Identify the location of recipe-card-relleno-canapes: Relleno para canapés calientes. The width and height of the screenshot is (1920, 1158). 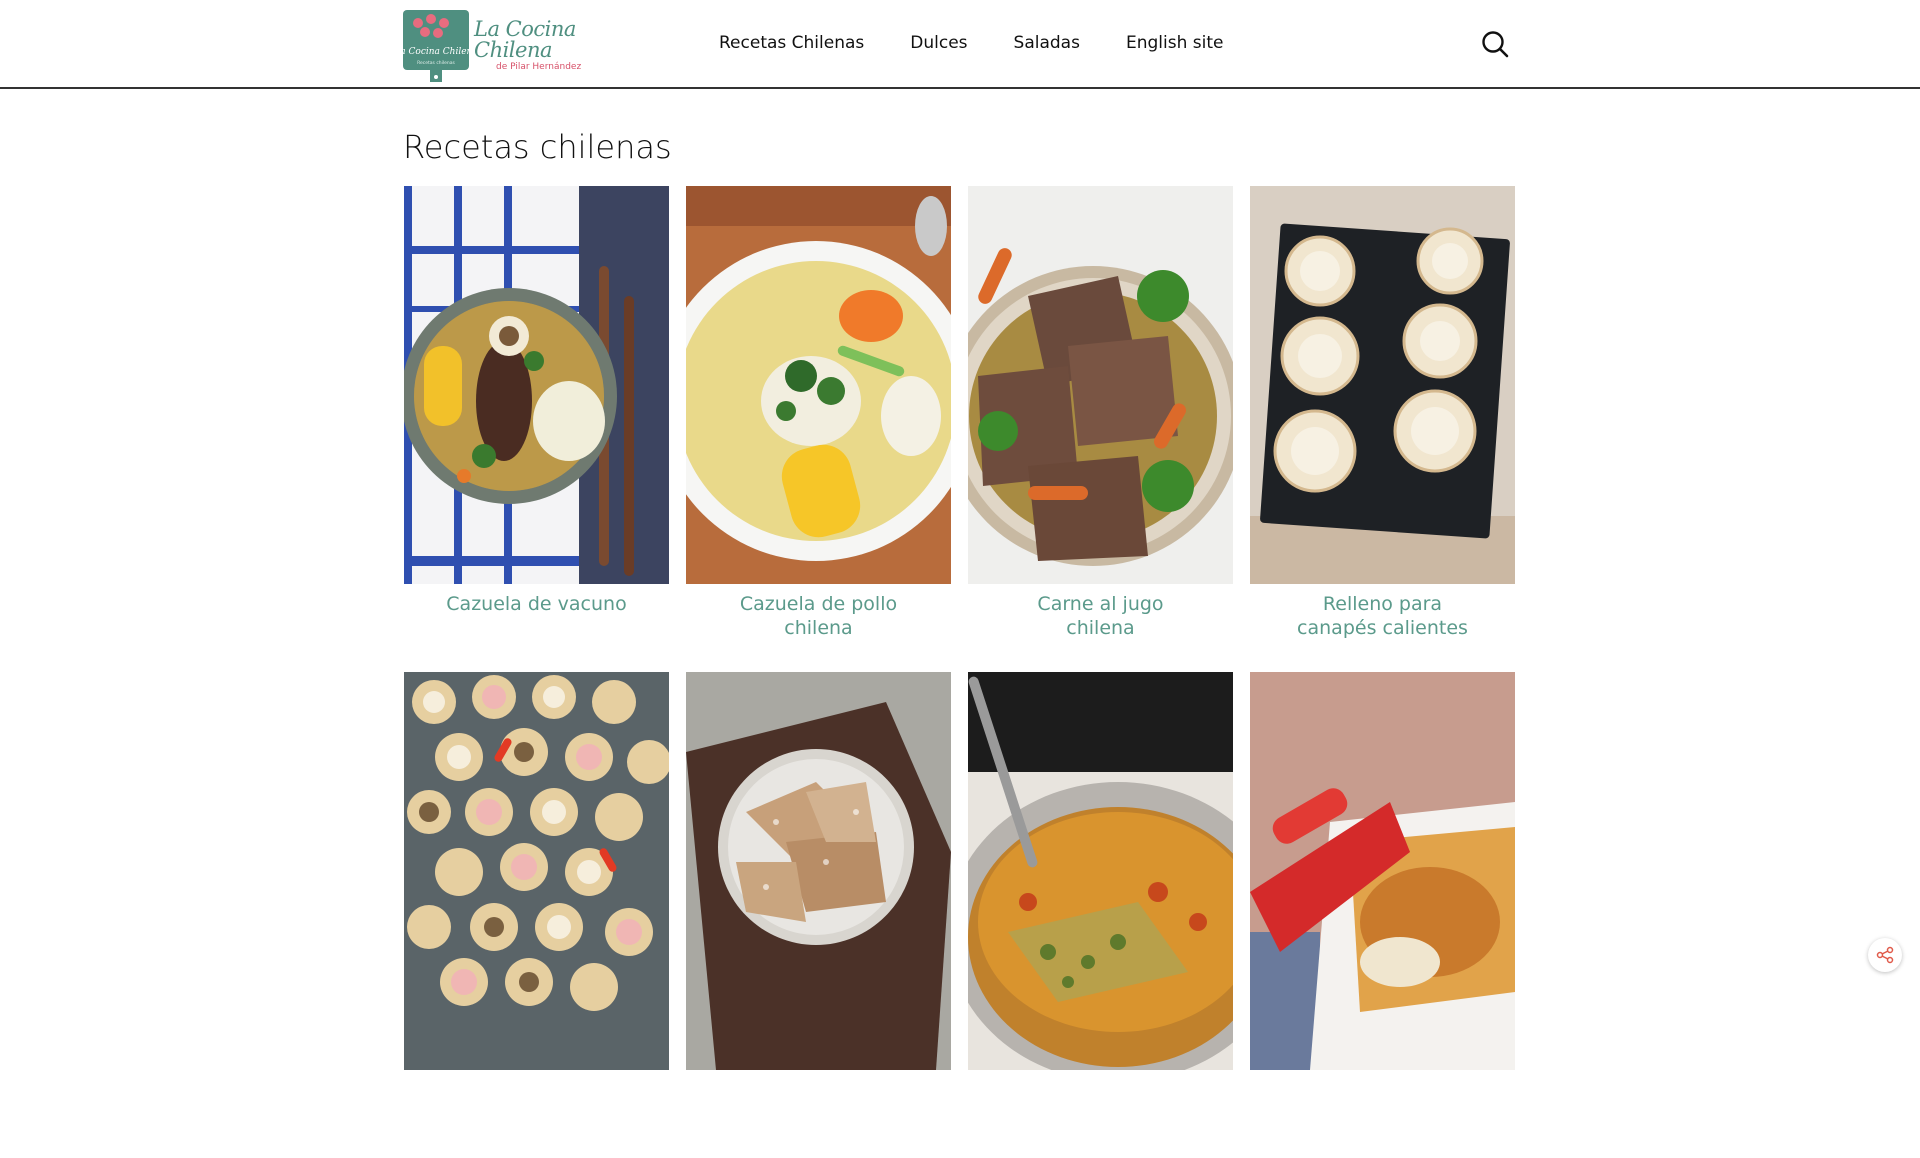
(1382, 429).